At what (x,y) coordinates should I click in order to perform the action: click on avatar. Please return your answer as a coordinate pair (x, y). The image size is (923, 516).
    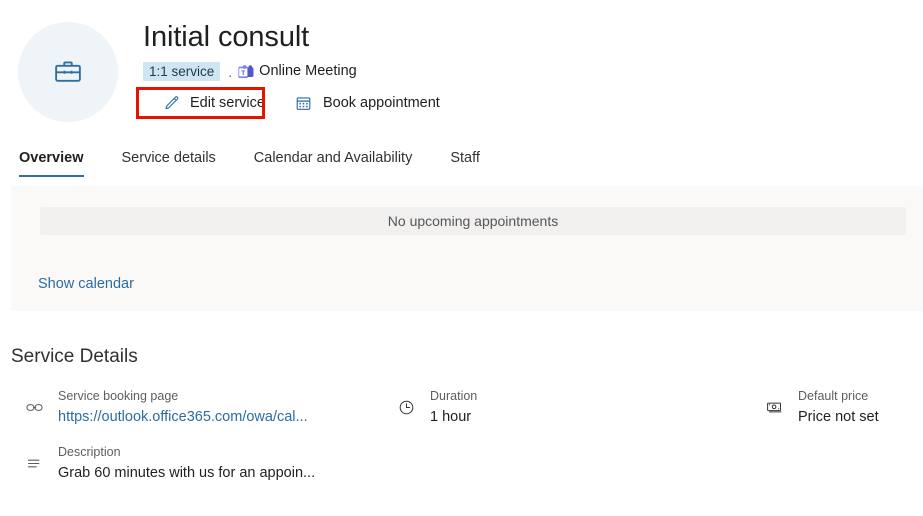
    Looking at the image, I should click on (68, 72).